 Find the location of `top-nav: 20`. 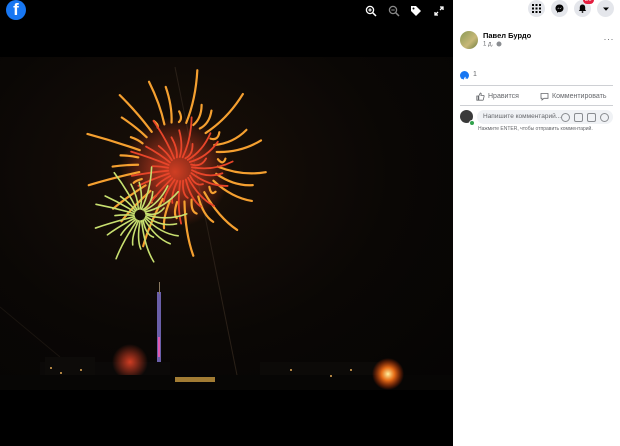

top-nav: 20 is located at coordinates (536, 10).